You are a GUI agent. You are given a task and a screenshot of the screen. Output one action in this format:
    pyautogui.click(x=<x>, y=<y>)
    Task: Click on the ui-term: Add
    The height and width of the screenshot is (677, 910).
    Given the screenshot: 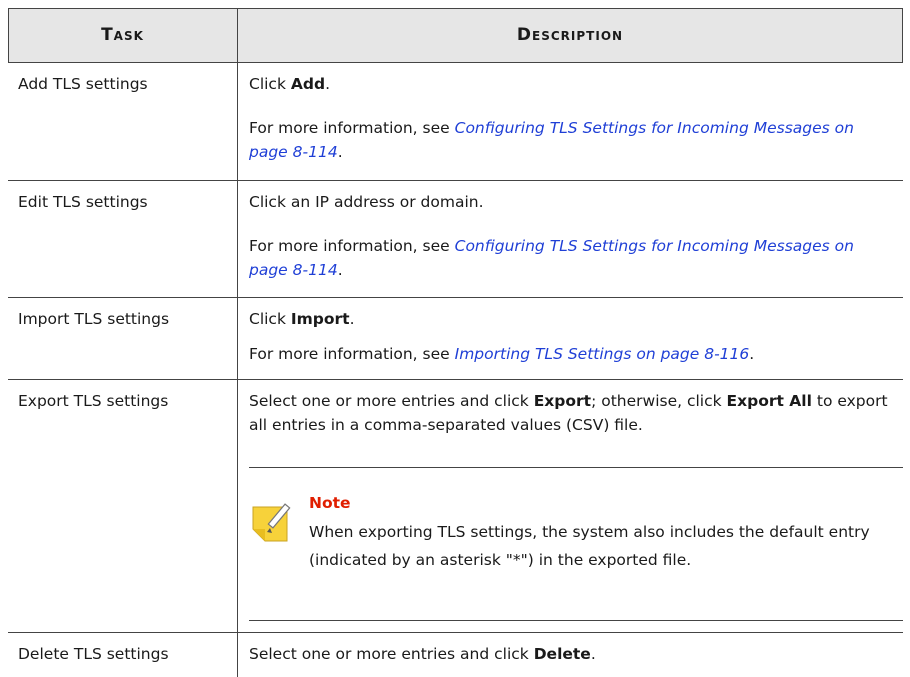 What is the action you would take?
    pyautogui.click(x=308, y=84)
    